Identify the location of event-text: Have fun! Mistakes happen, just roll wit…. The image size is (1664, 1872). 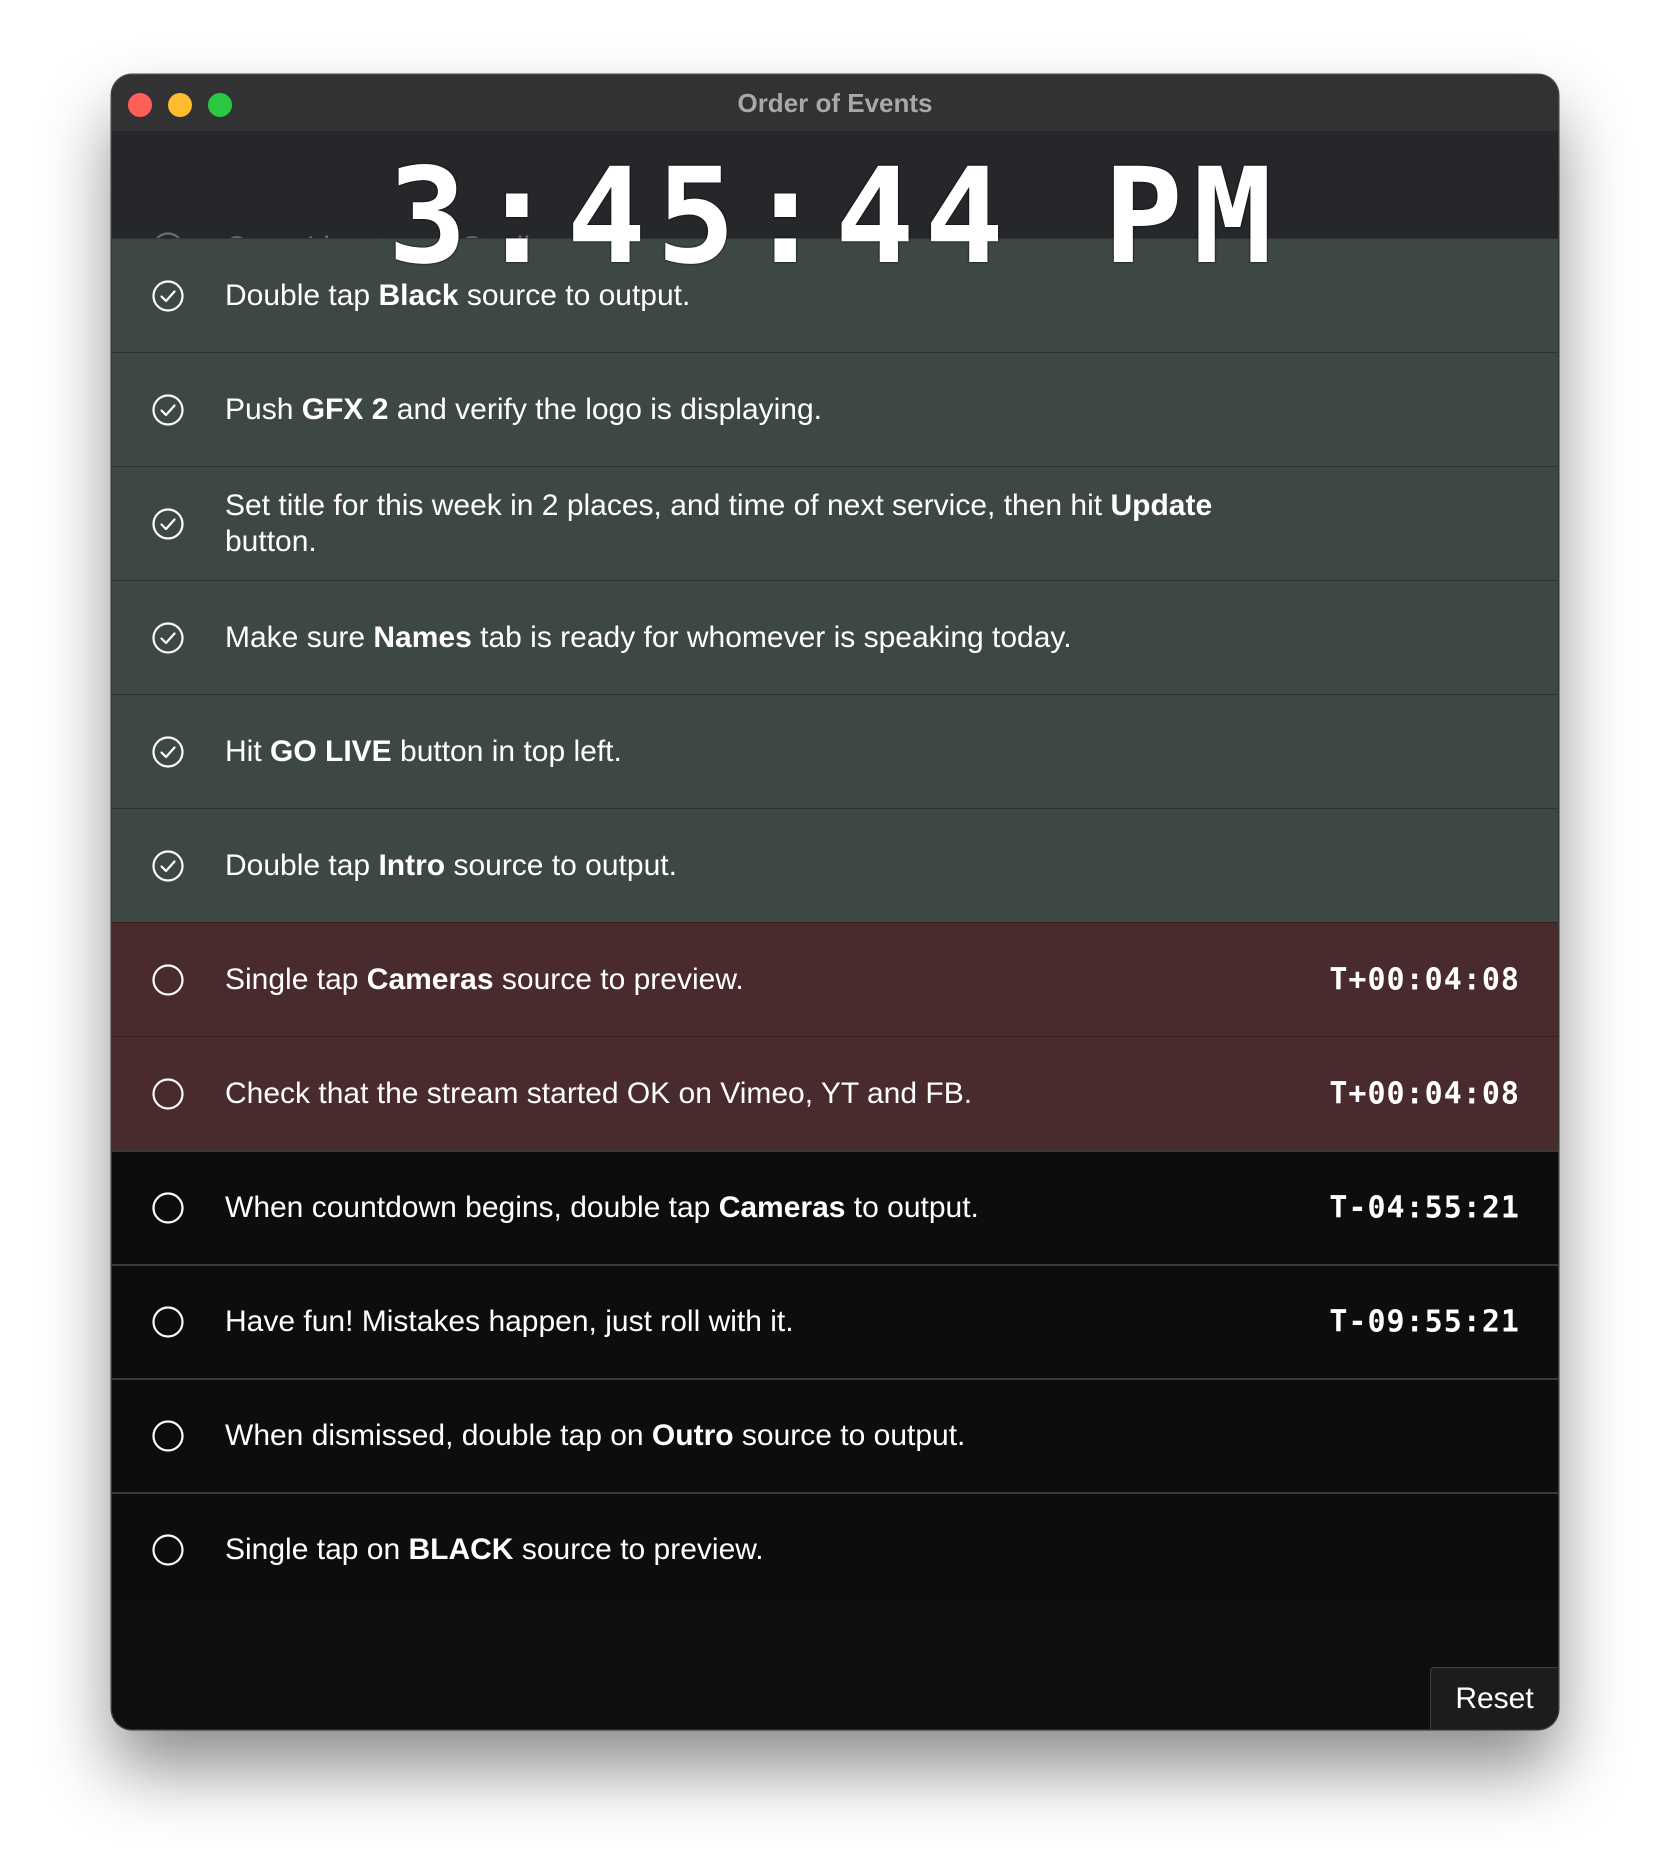
(761, 1322).